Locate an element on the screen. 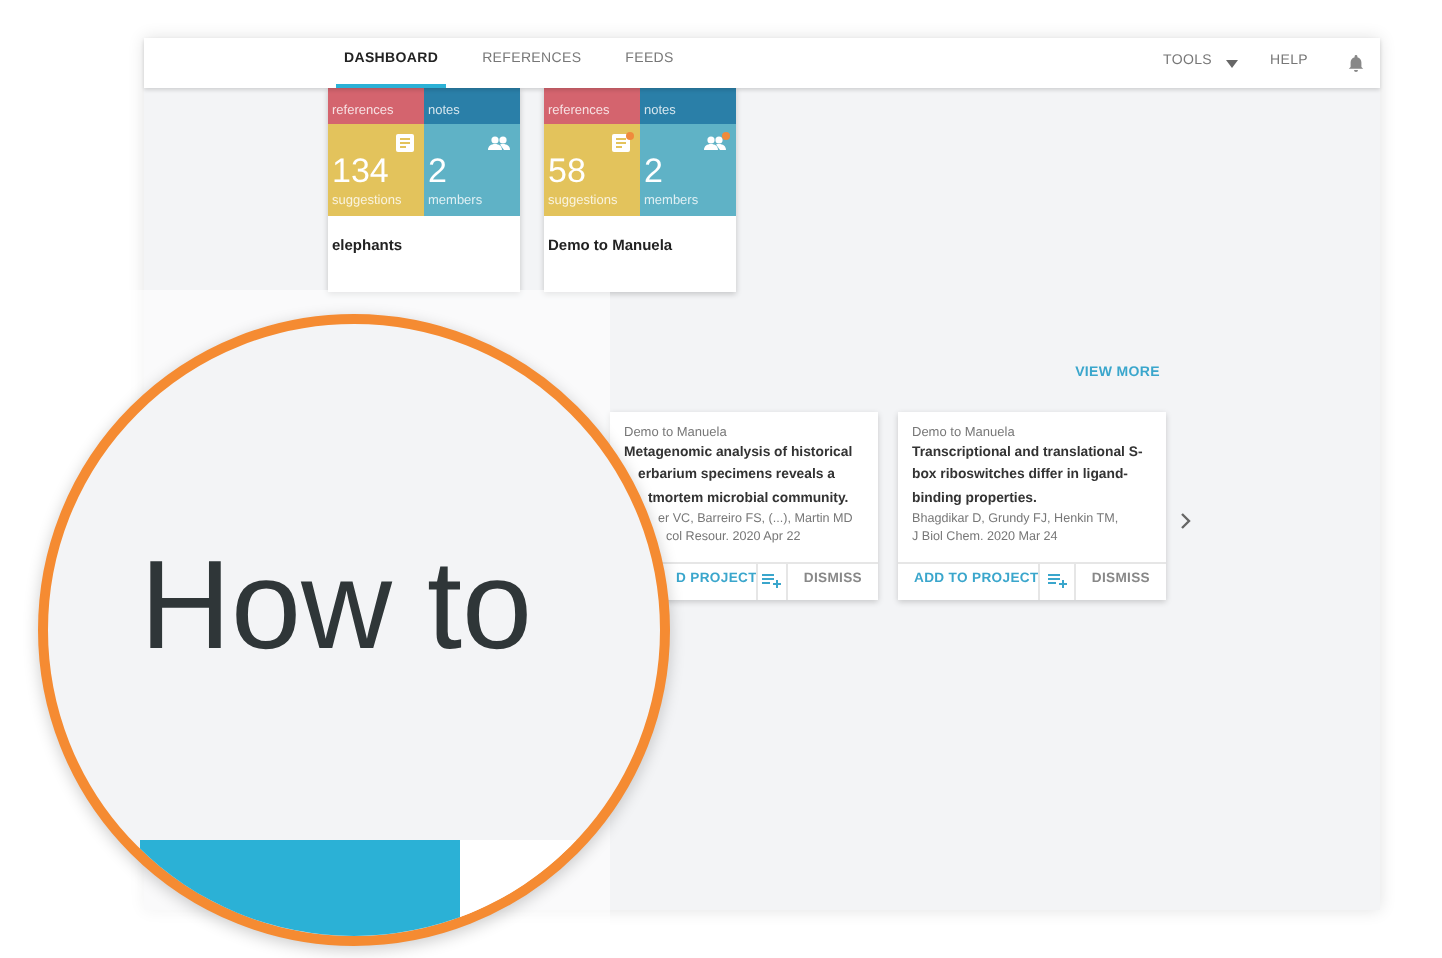 This screenshot has width=1442, height=958. caret-icon is located at coordinates (1232, 63).